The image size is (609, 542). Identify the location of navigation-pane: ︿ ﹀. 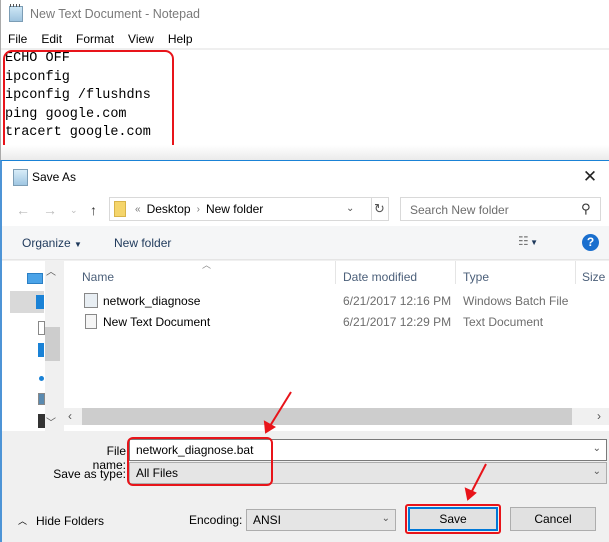
(31, 346).